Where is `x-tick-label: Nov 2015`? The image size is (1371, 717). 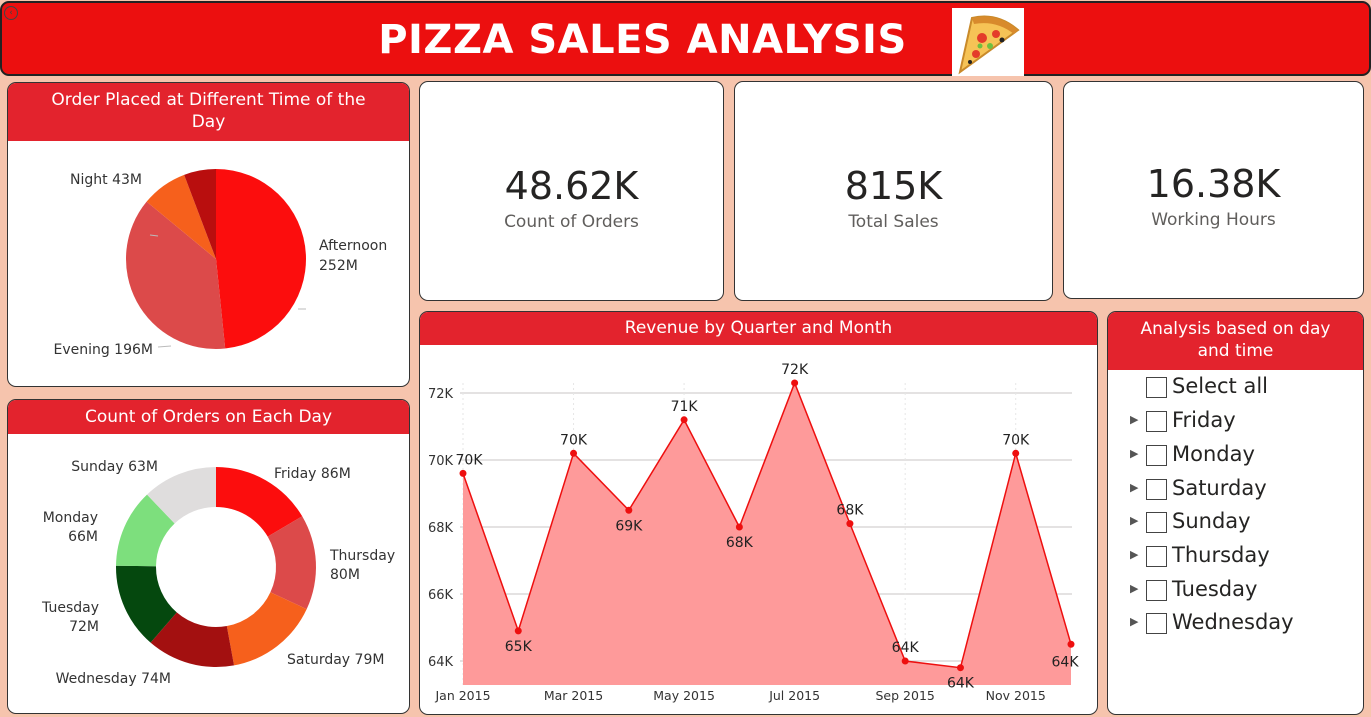 x-tick-label: Nov 2015 is located at coordinates (1016, 695).